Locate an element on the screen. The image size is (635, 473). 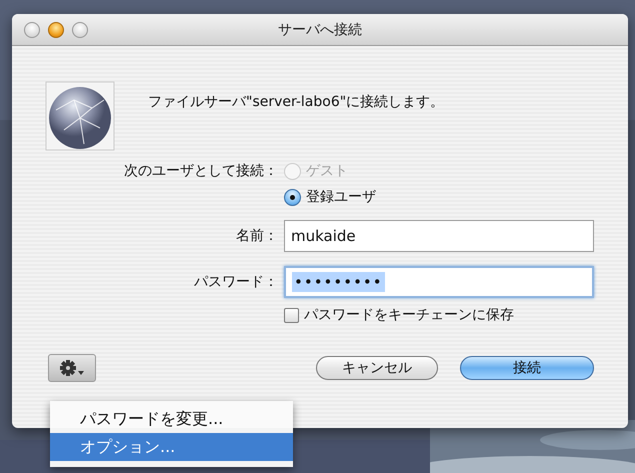
radio-option: 登録ユーザ is located at coordinates (330, 197).